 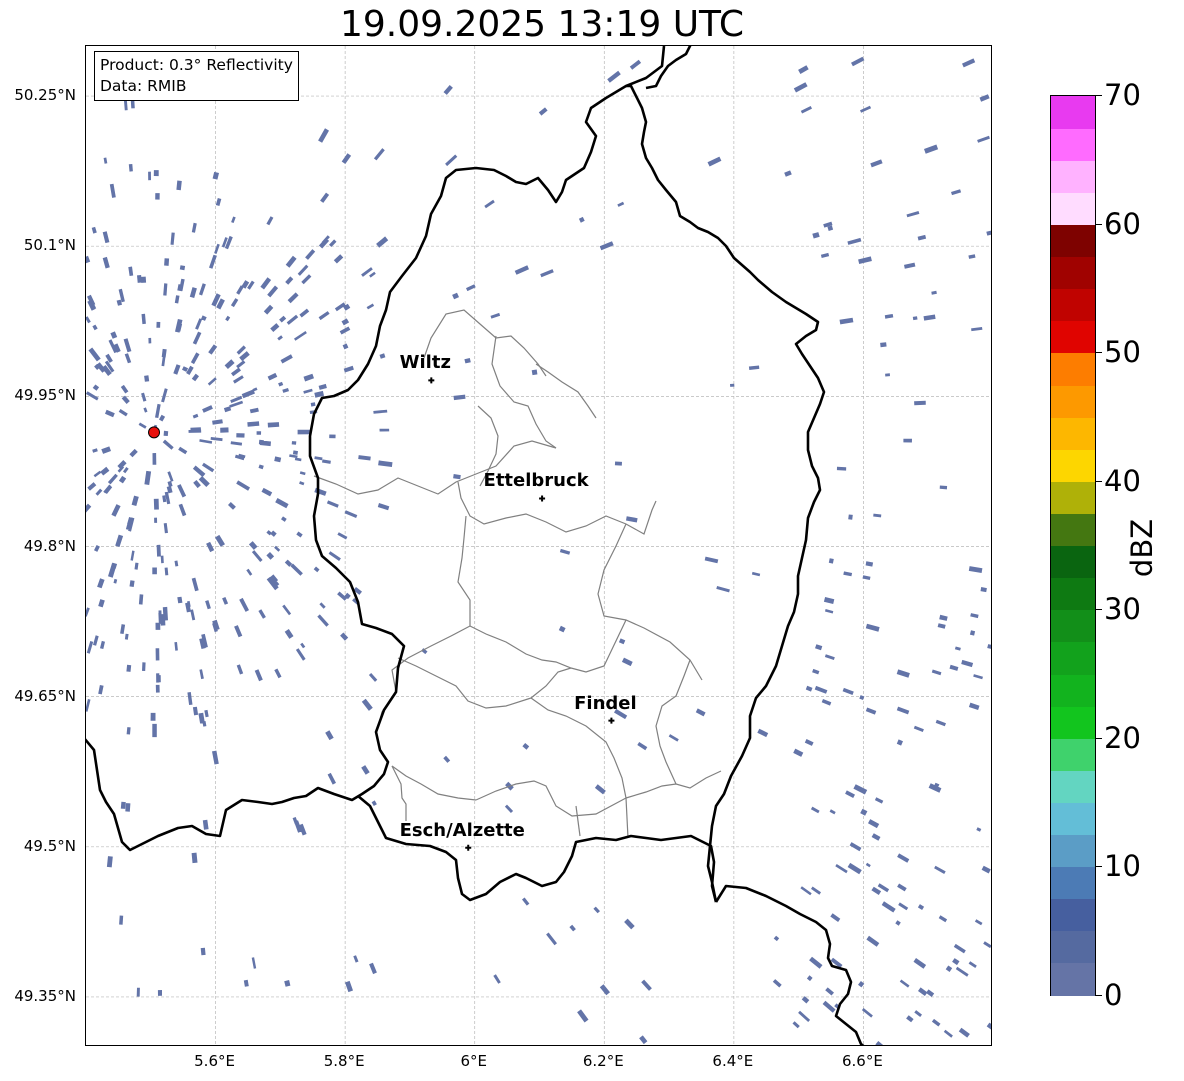 What do you see at coordinates (1122, 95) in the screenshot?
I see `colorbar-tick-label: 70` at bounding box center [1122, 95].